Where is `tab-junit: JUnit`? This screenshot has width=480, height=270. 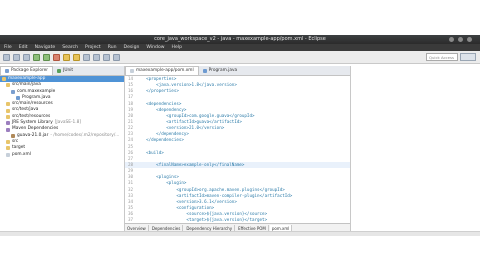
tab-junit: JUnit is located at coordinates (65, 71).